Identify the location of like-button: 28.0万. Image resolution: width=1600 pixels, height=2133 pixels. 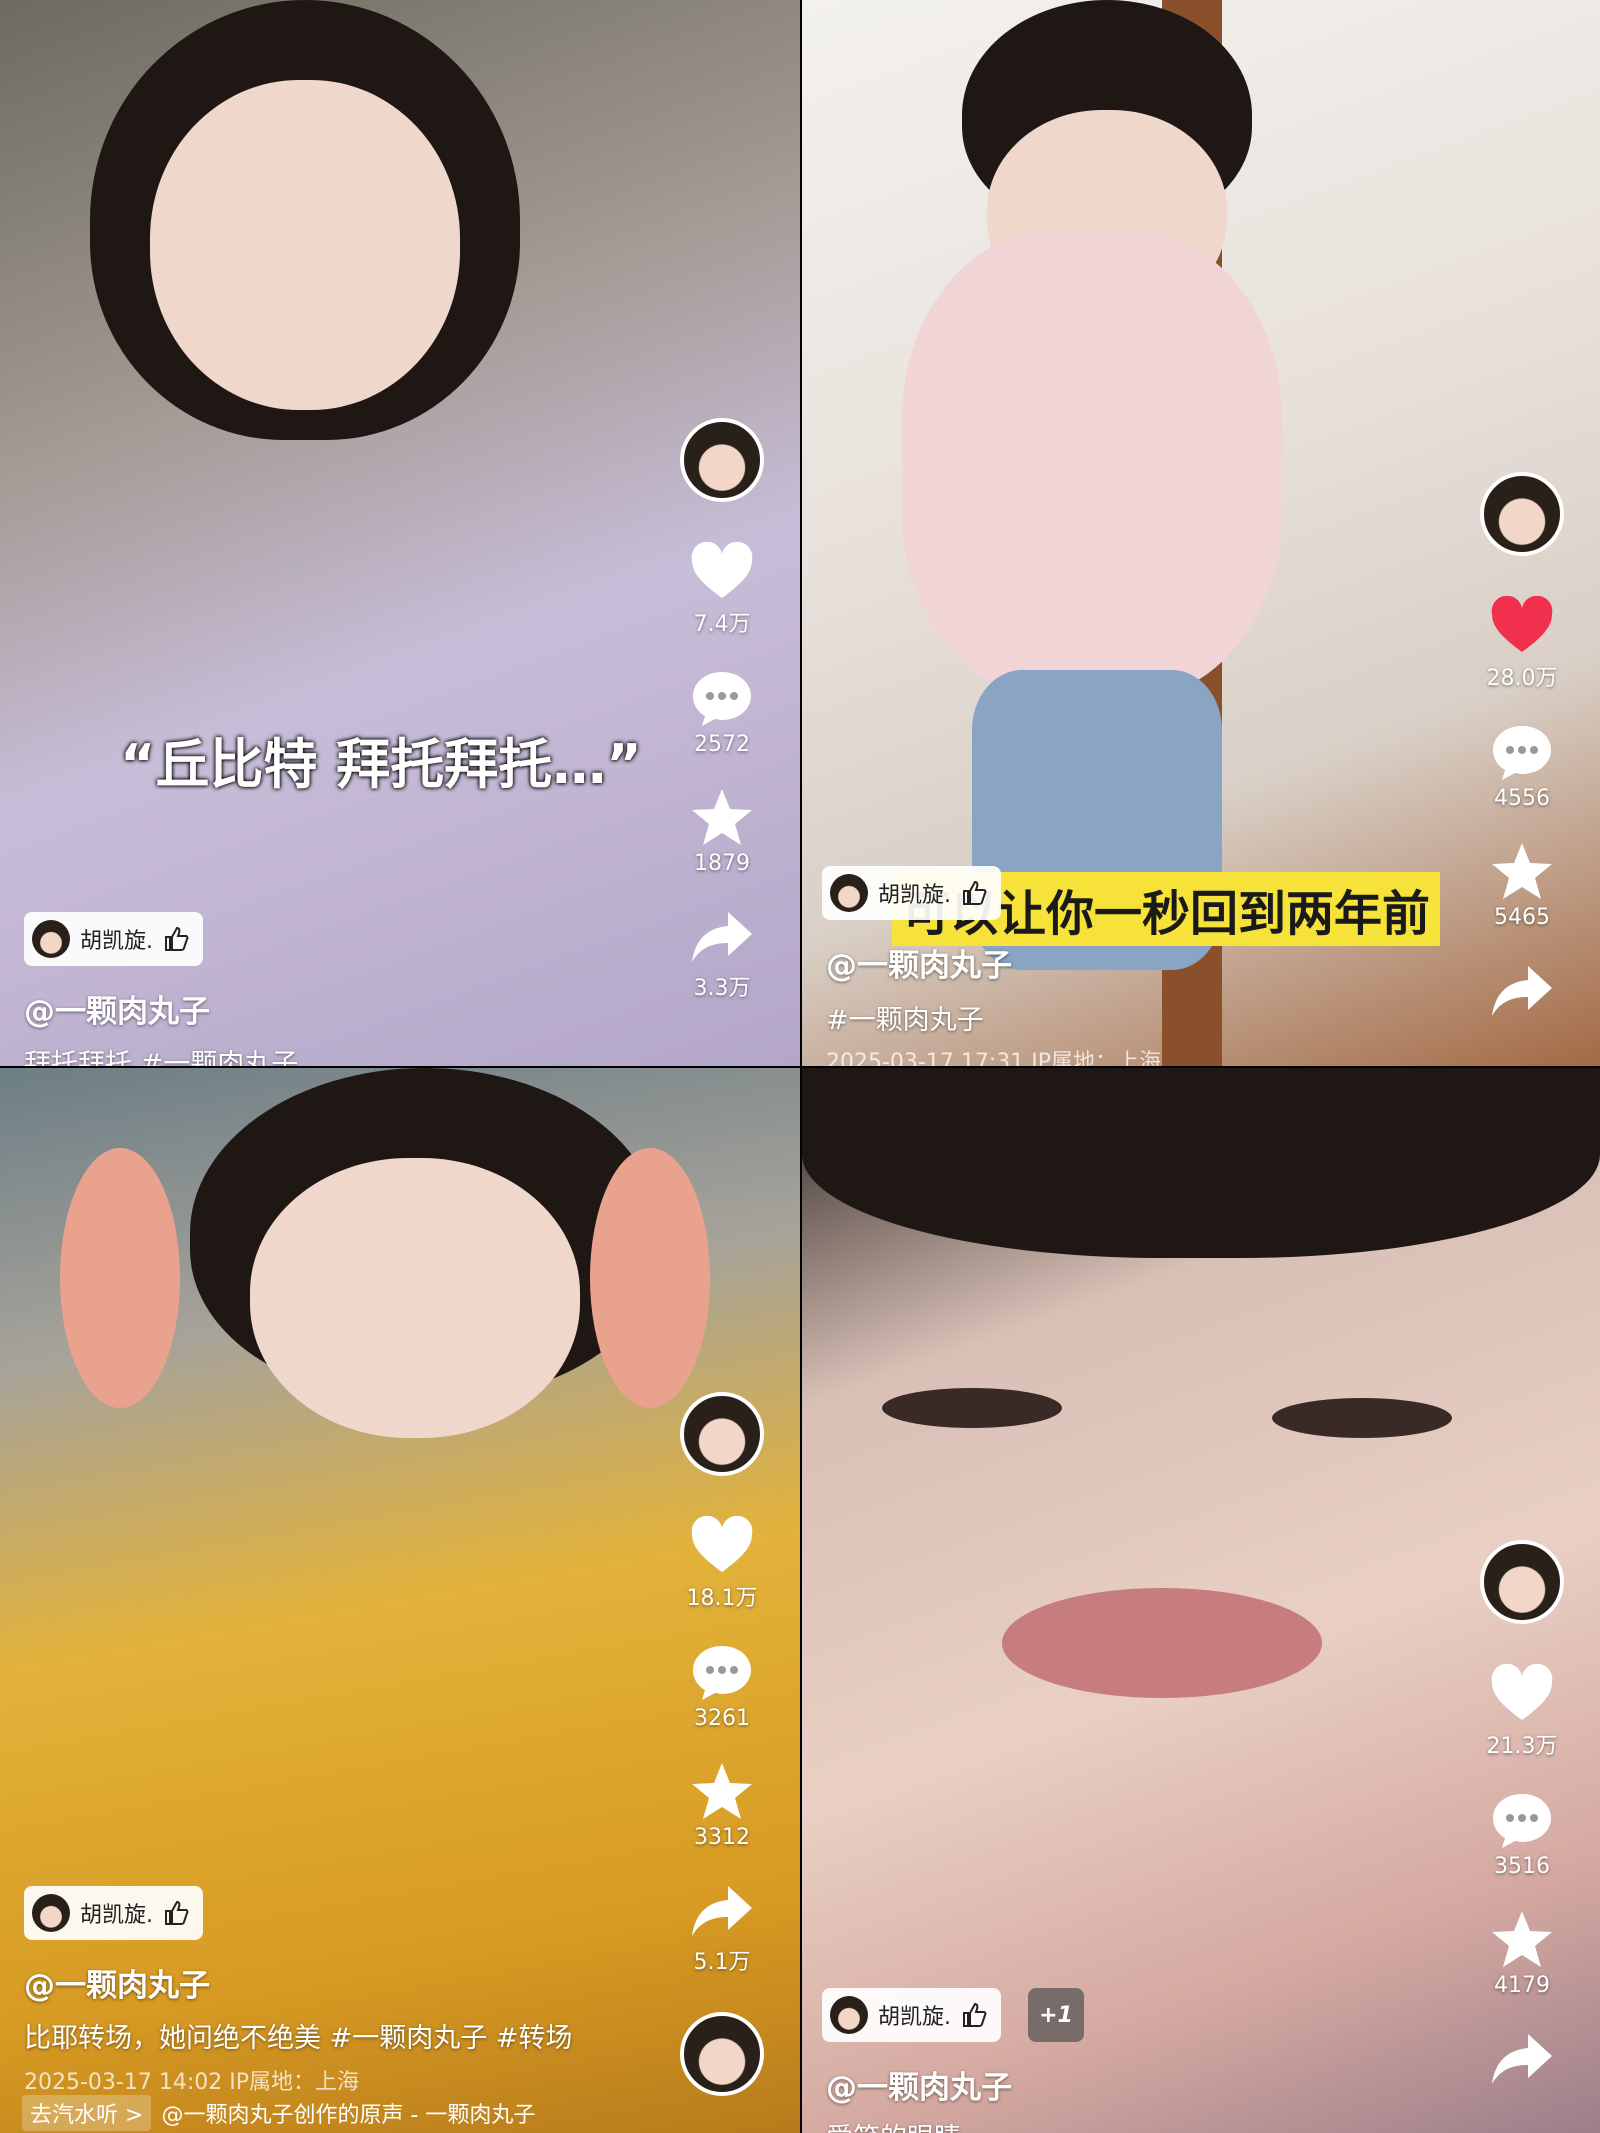
(1522, 644).